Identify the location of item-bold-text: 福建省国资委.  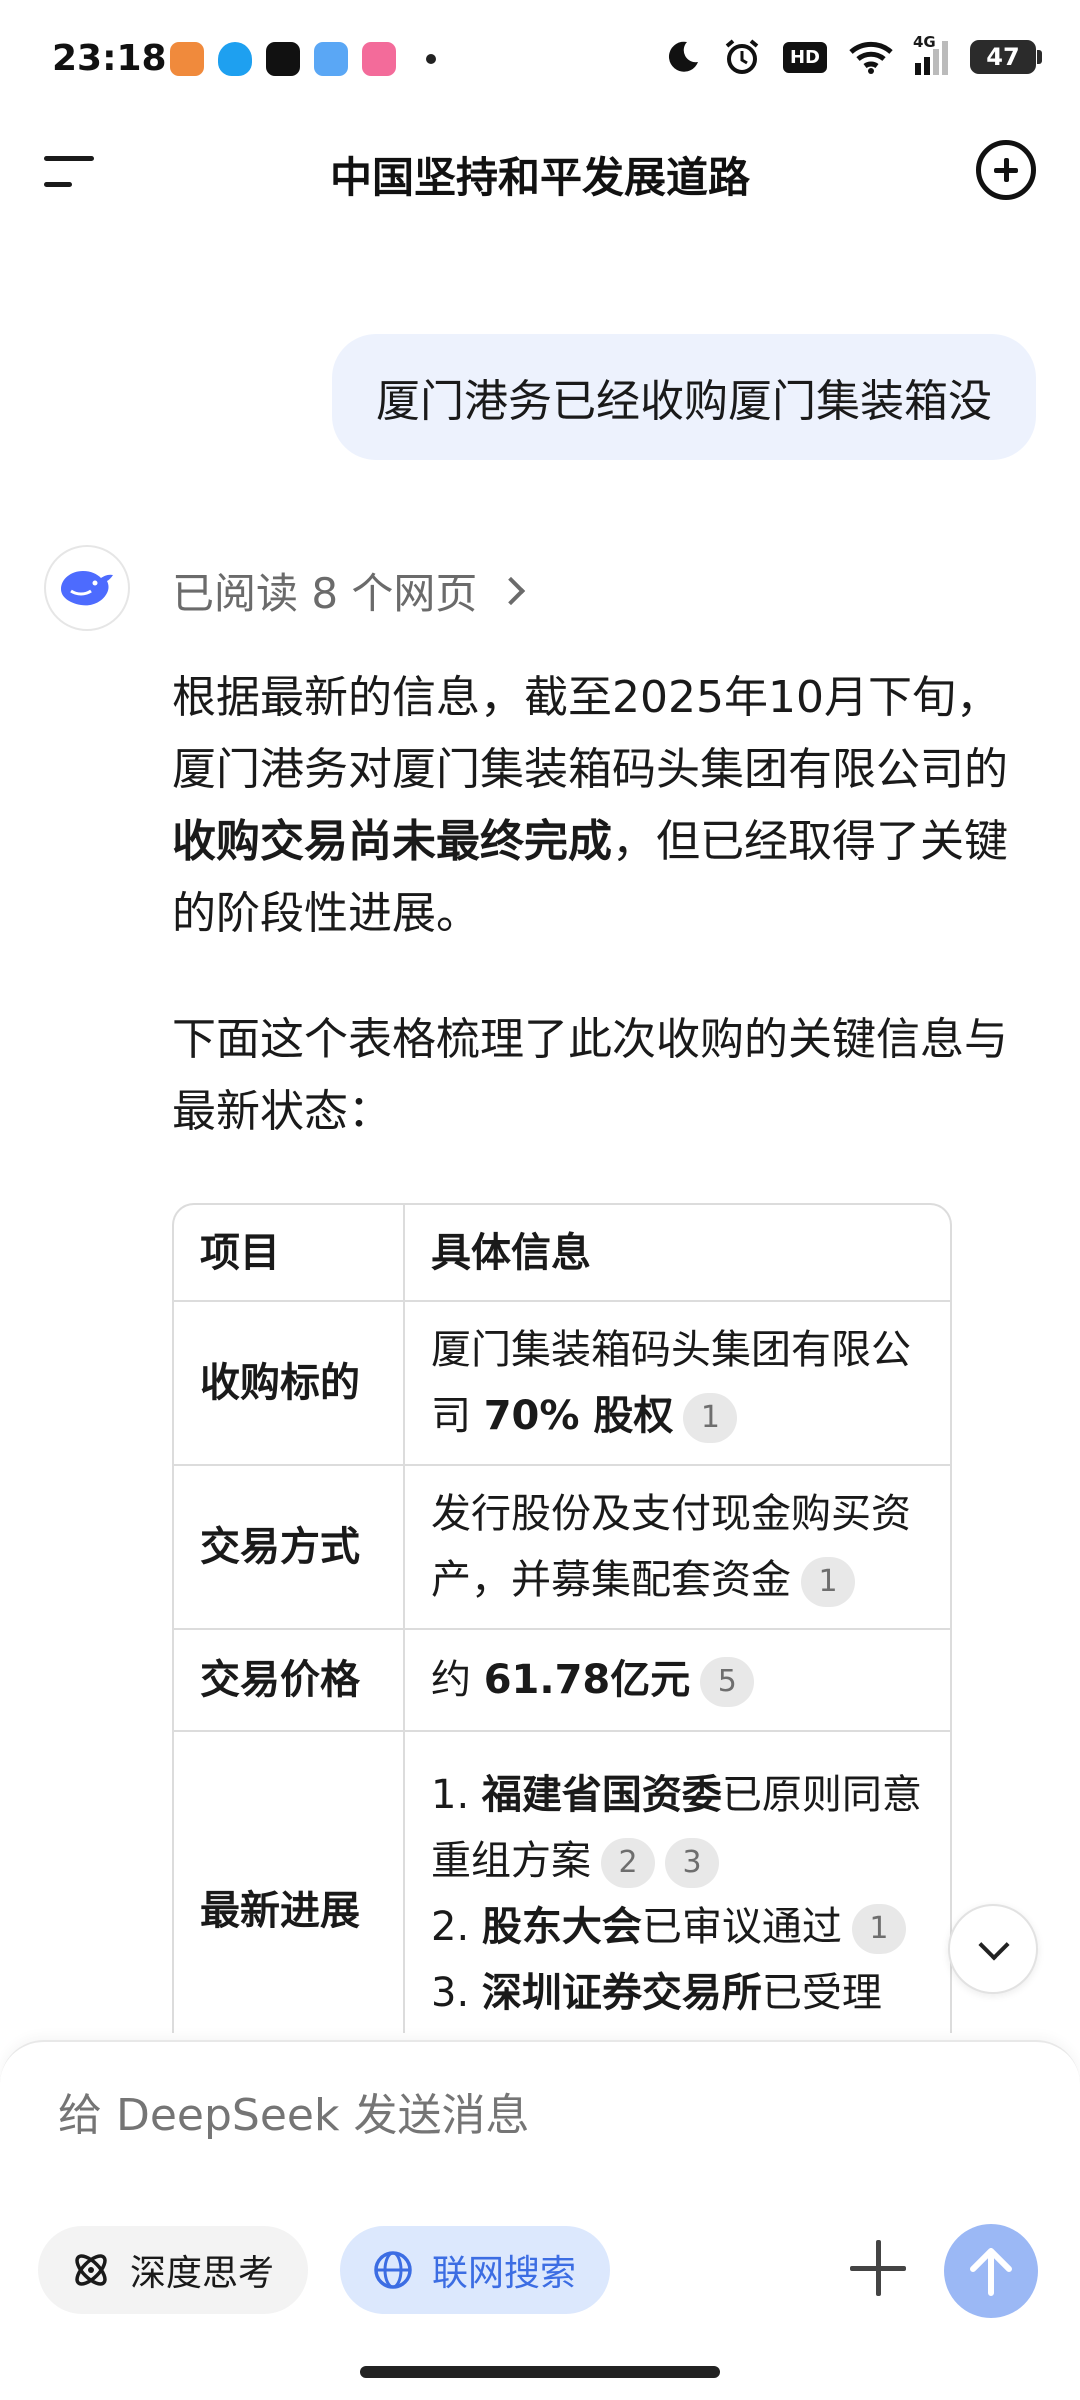
(601, 1795).